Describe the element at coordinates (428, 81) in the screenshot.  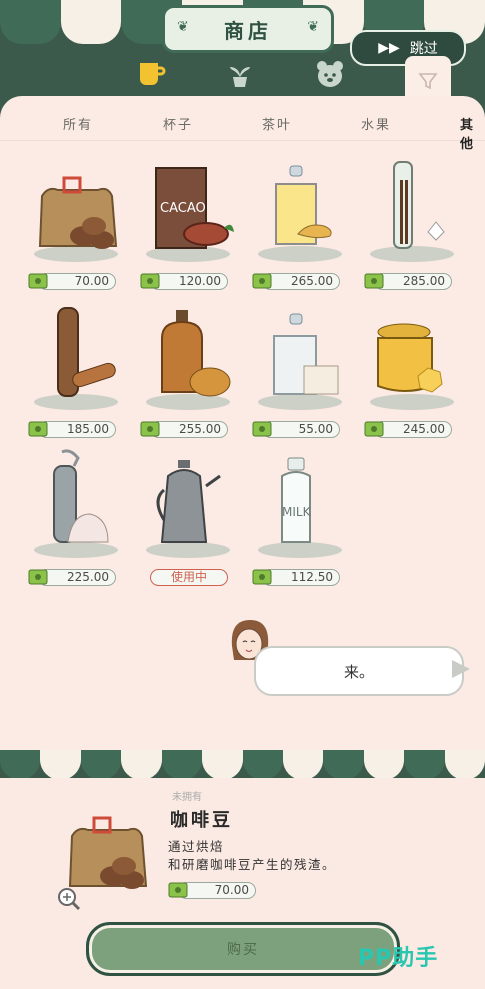
I see `filter-icon` at that location.